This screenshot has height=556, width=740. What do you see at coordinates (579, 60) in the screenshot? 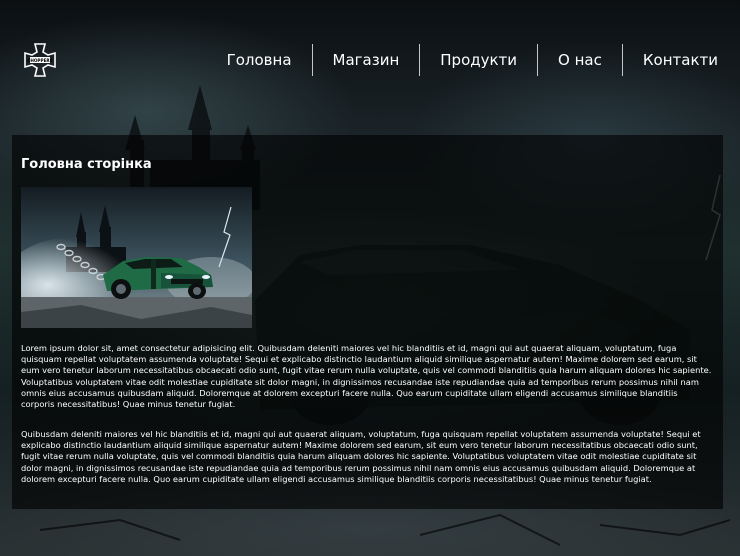
I see `nav-item-about: О нас` at bounding box center [579, 60].